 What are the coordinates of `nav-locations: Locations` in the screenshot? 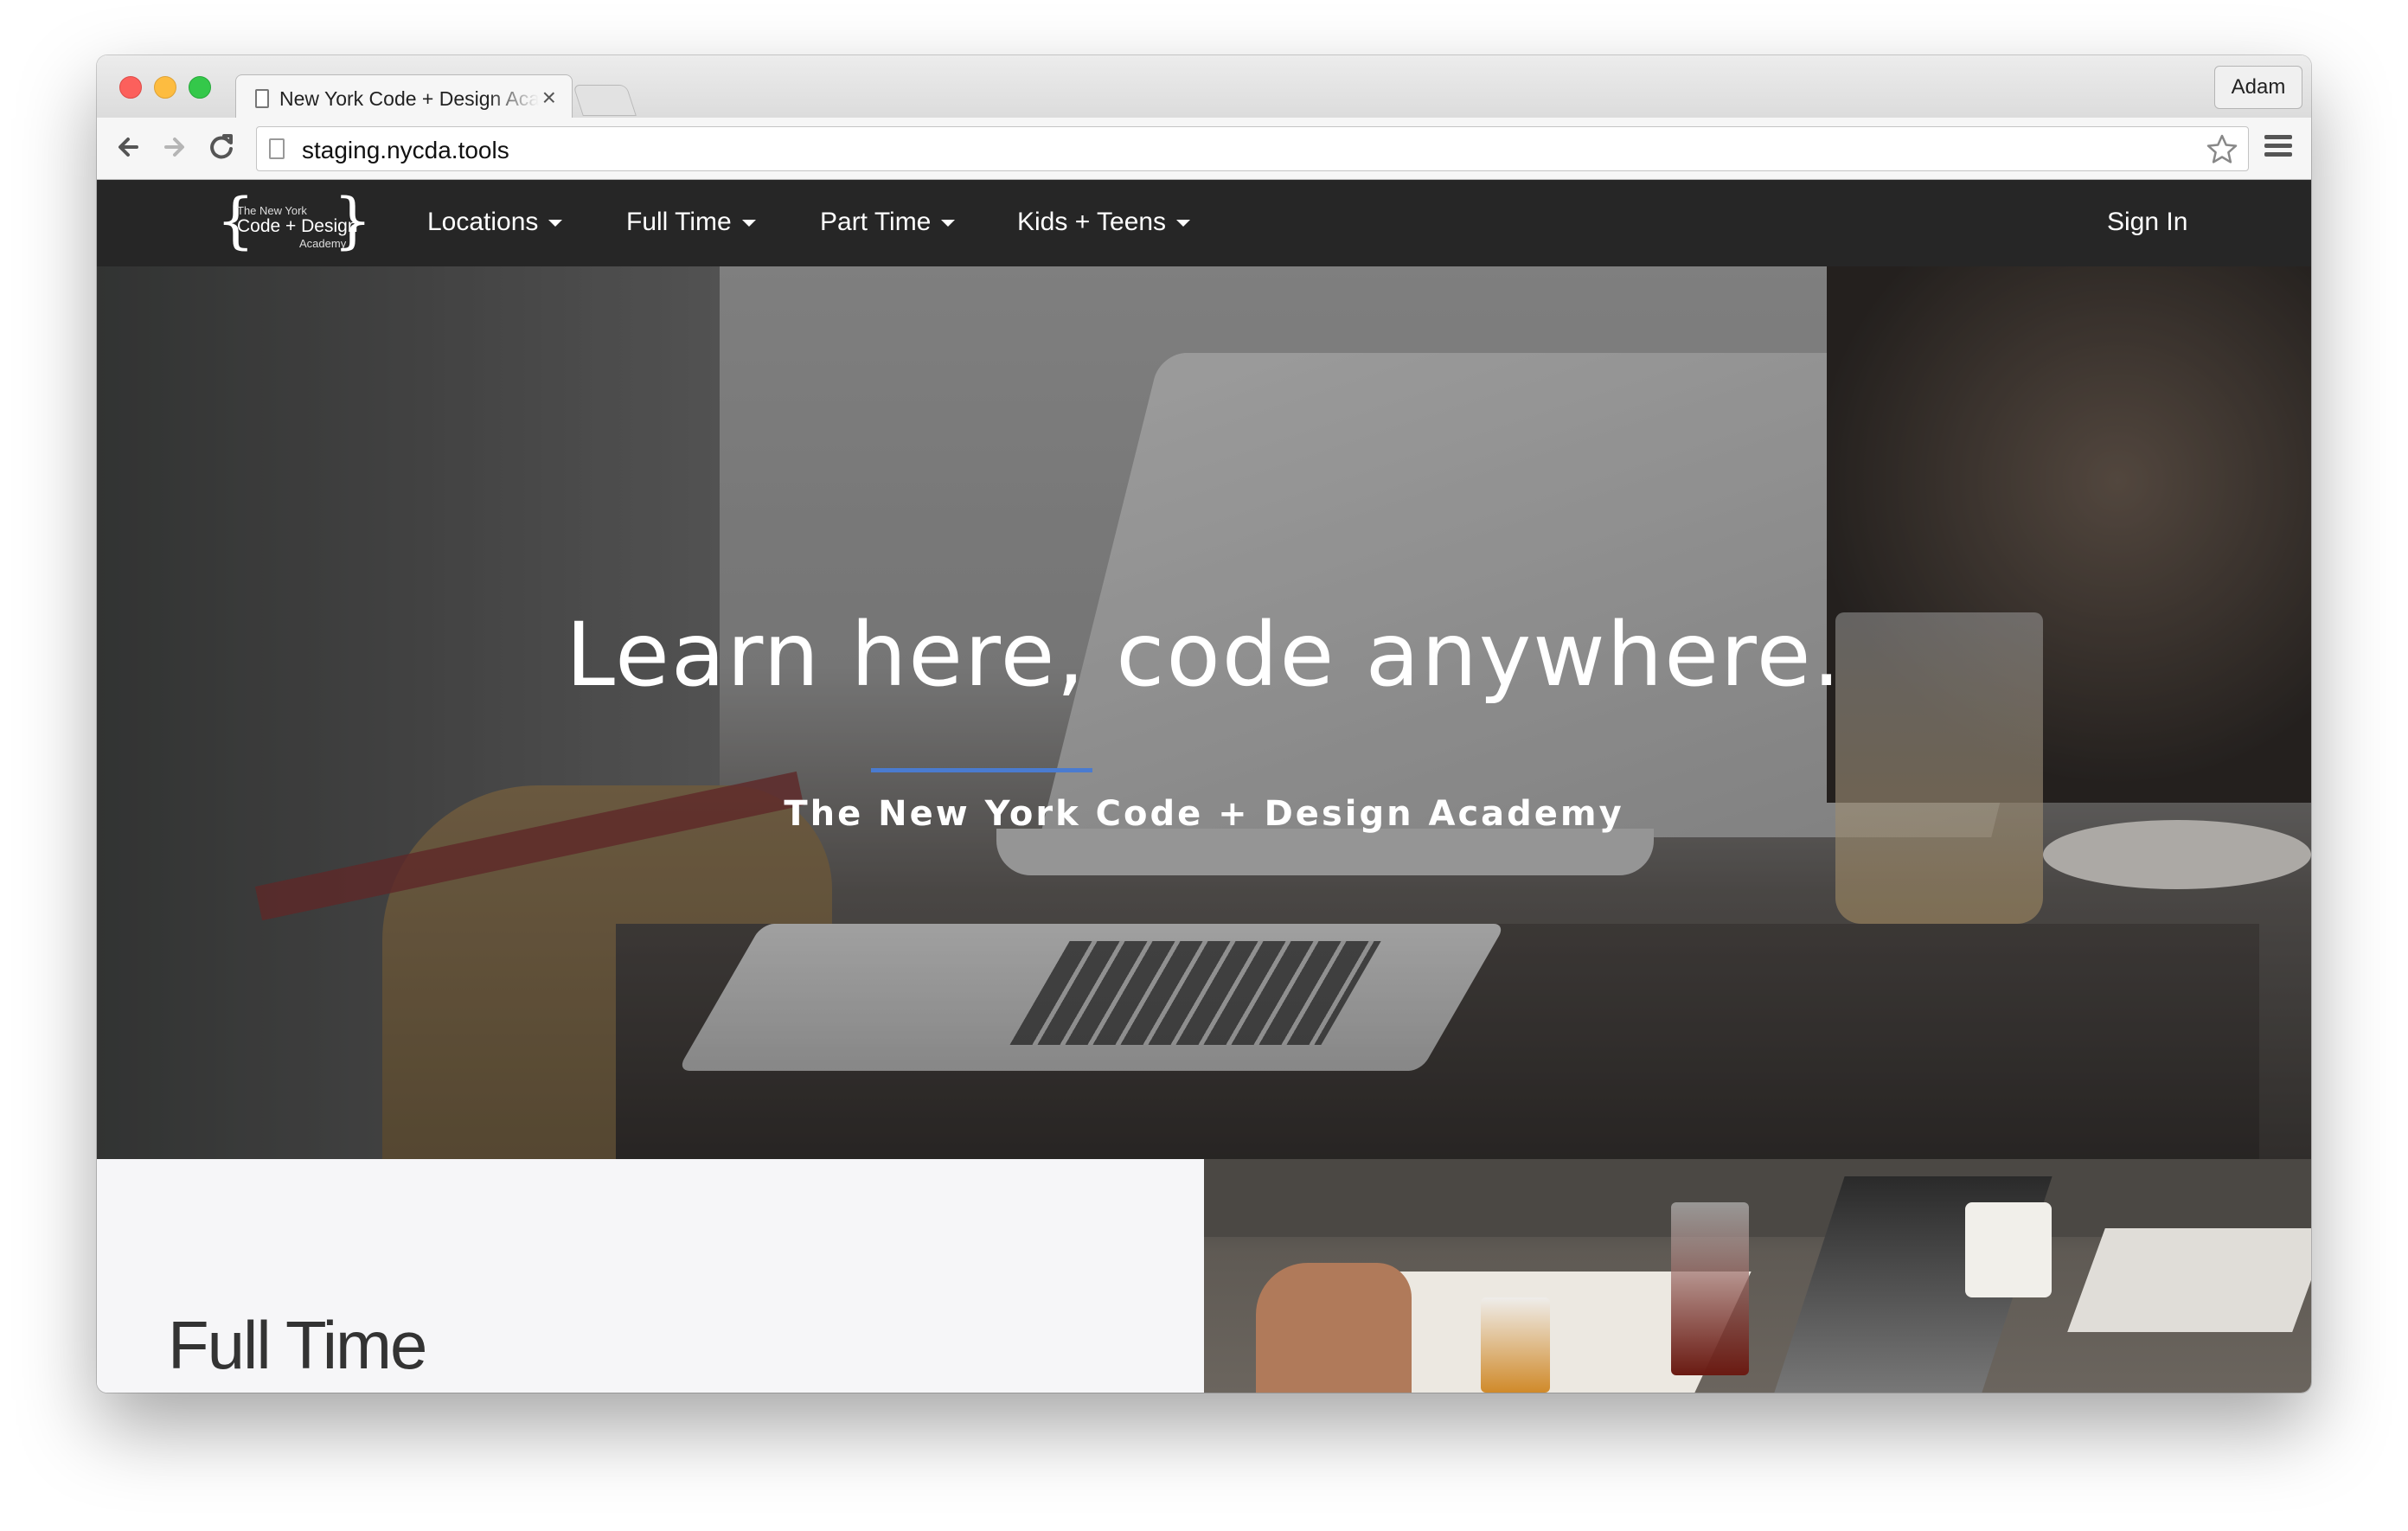 It's located at (495, 222).